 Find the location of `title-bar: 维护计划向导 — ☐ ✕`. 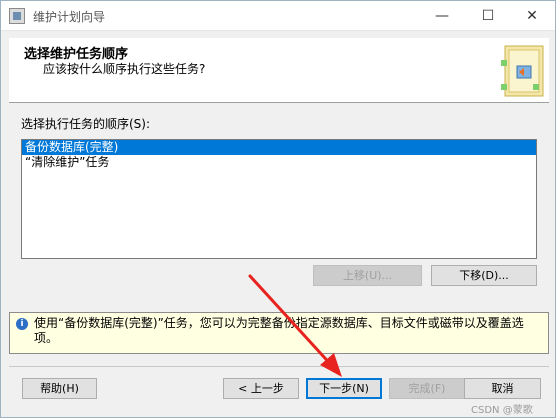

title-bar: 维护计划向导 — ☐ ✕ is located at coordinates (278, 16).